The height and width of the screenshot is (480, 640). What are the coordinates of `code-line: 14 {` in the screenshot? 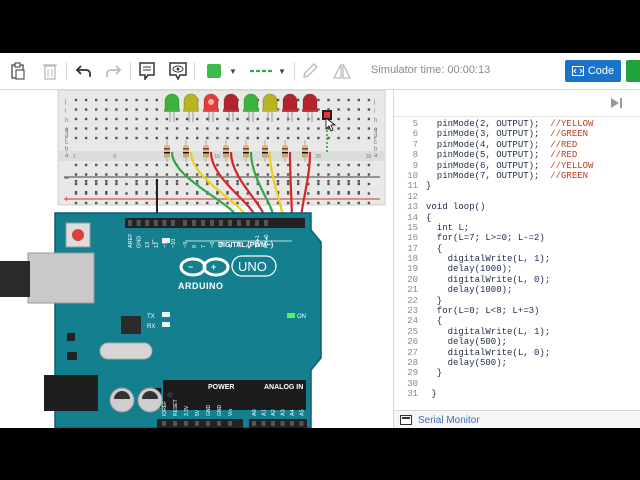 It's located at (517, 218).